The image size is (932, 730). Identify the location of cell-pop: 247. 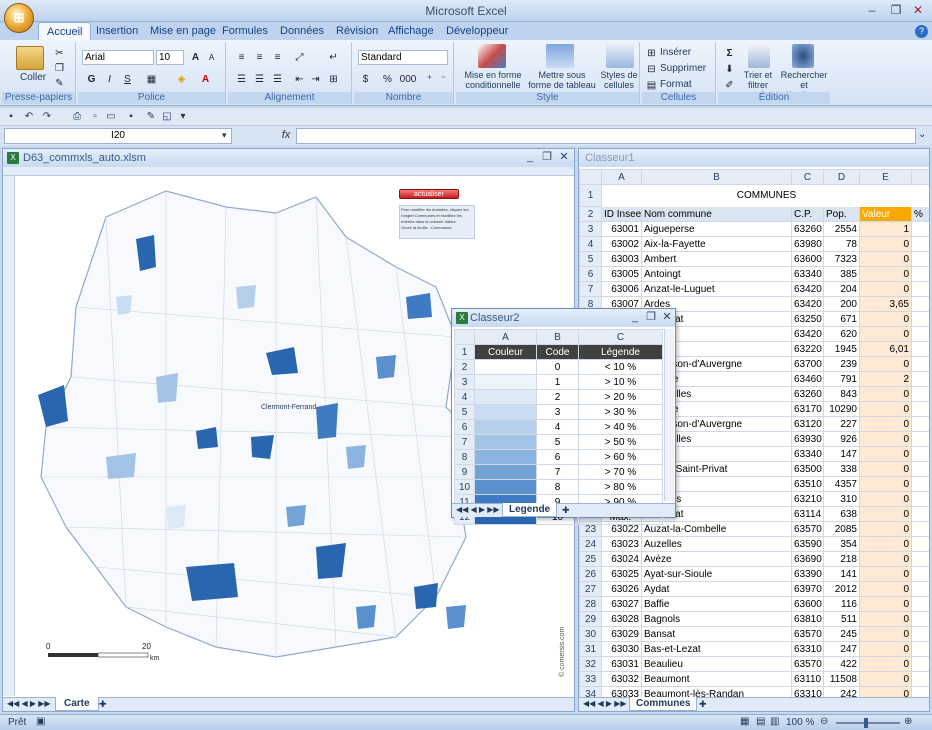
(841, 649).